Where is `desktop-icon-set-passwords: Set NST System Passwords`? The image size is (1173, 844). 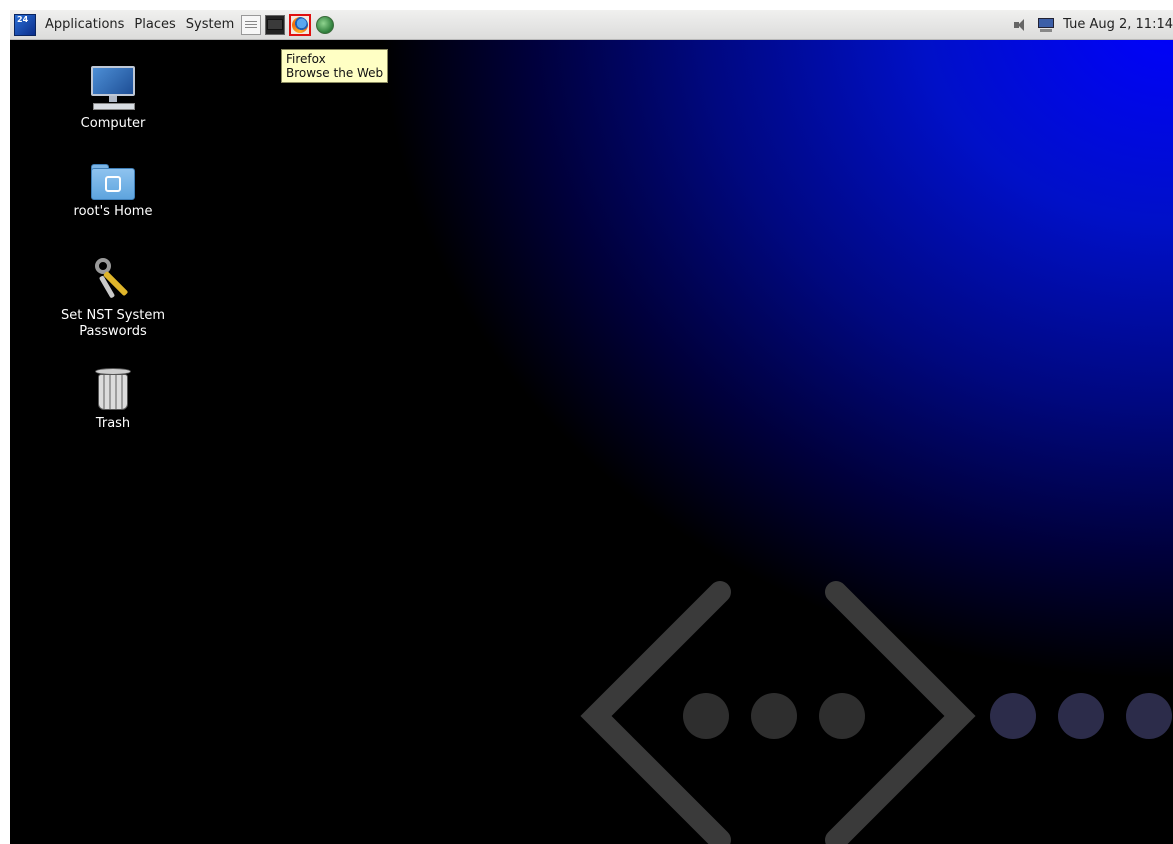
desktop-icon-set-passwords: Set NST System Passwords is located at coordinates (113, 297).